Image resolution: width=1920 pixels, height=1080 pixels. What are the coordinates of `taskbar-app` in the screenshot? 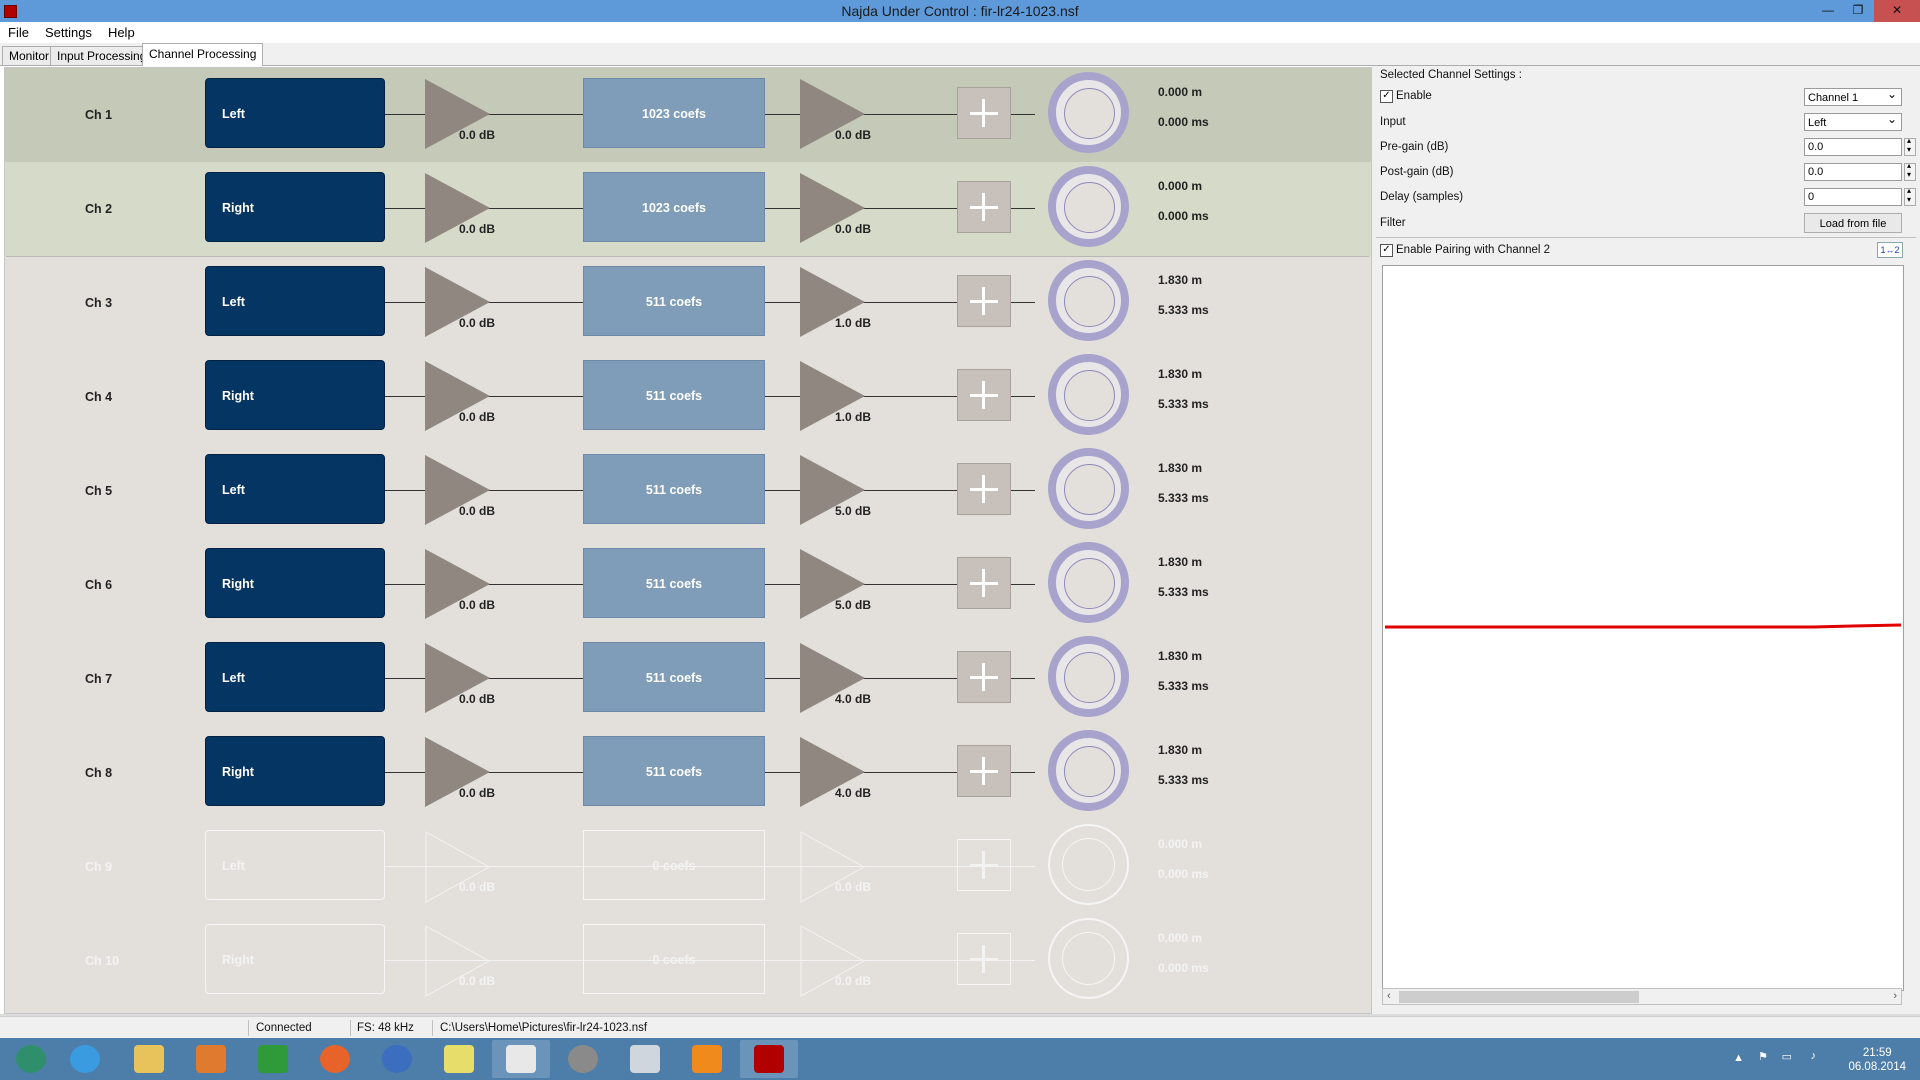 It's located at (521, 1059).